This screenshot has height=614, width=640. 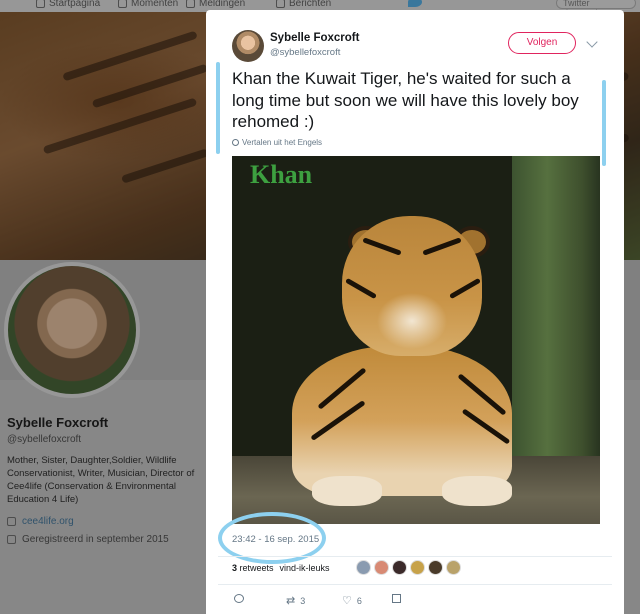 I want to click on globe-icon, so click(x=235, y=142).